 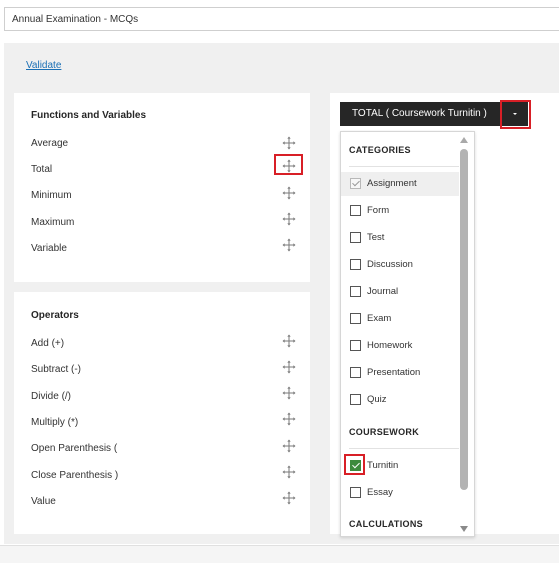 I want to click on option-label: Homework, so click(x=390, y=345).